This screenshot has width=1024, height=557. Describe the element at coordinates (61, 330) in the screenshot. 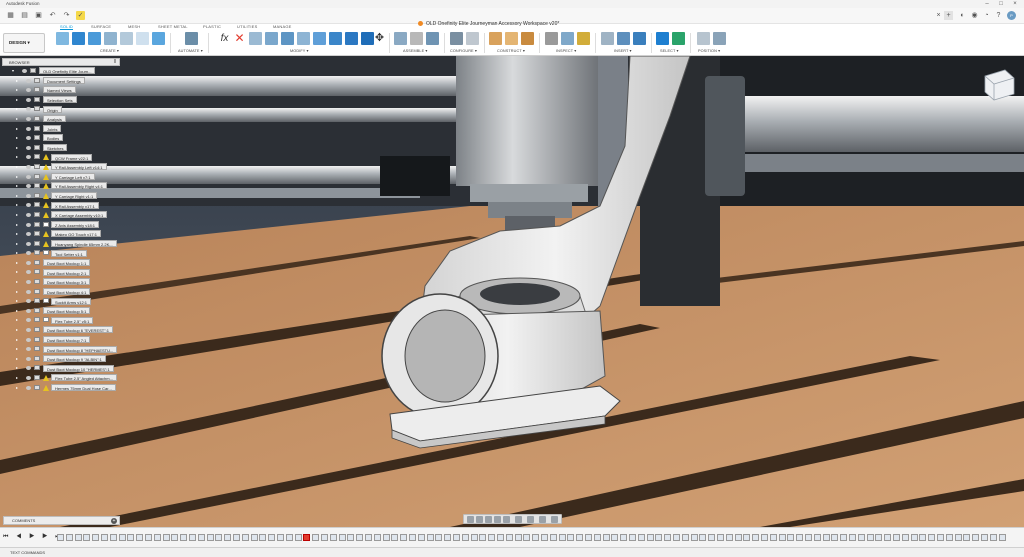

I see `browser-item: ▸ Dust Boot Mockup 6 "EVEREST":1` at that location.